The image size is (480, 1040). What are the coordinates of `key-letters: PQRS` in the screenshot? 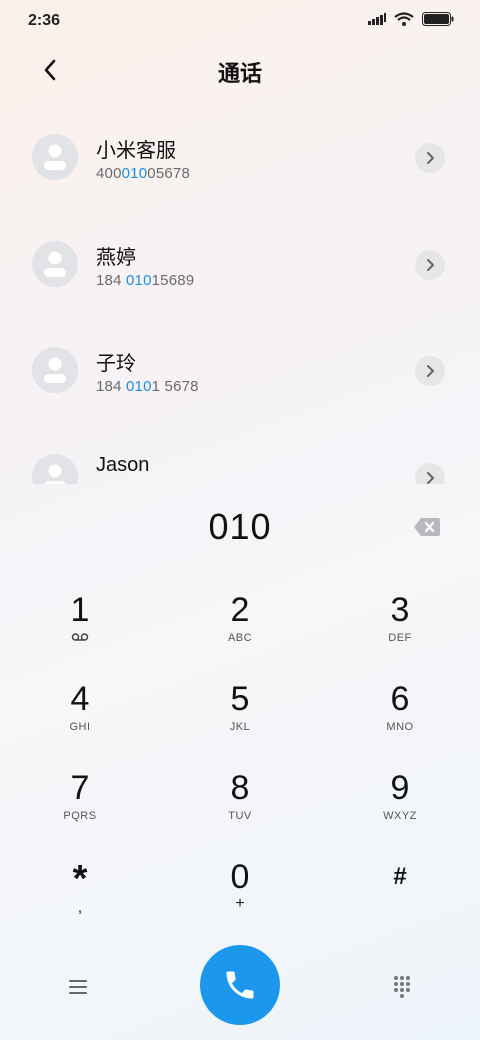 It's located at (80, 816).